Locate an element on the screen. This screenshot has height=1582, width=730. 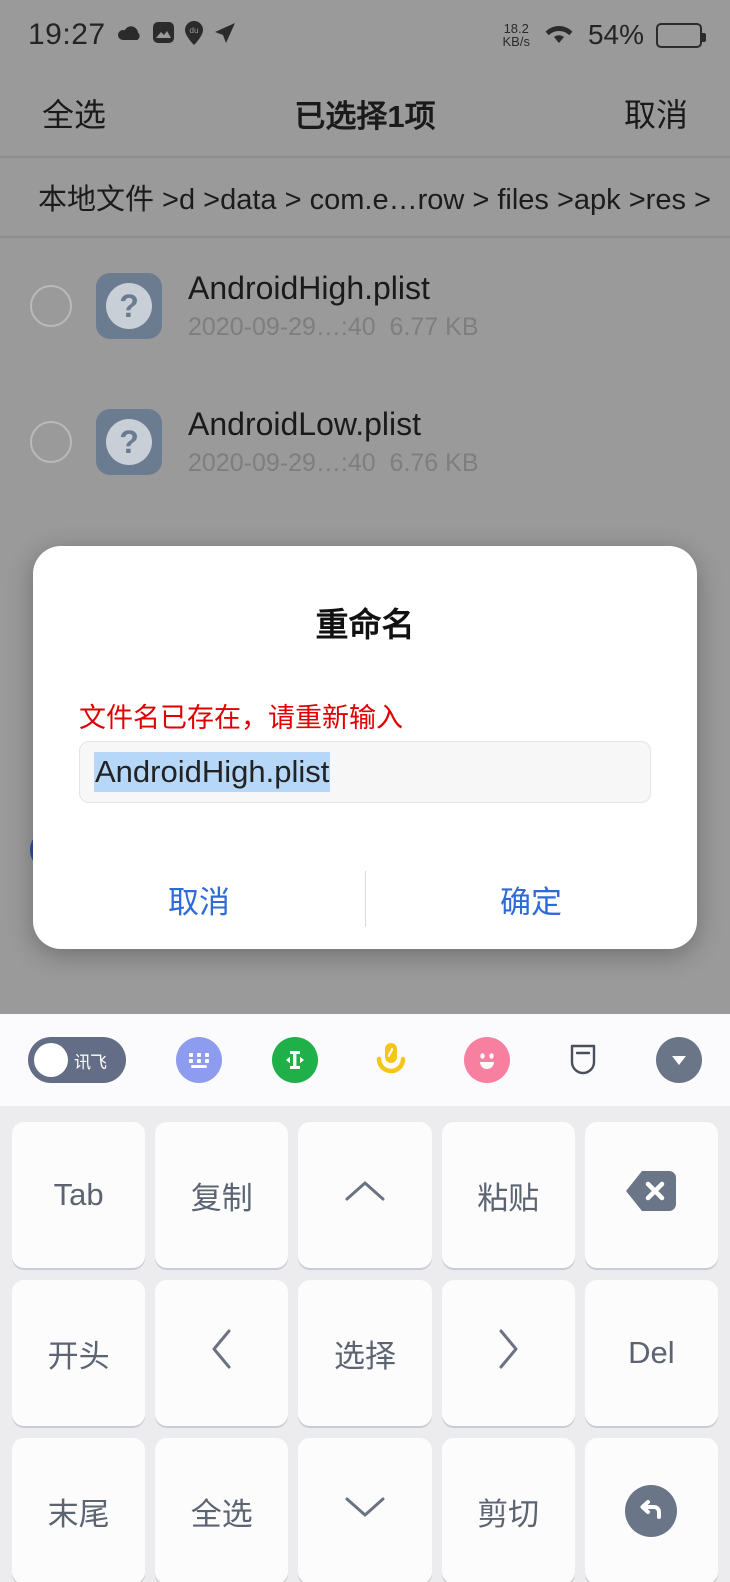
file-size: 6.77 KB is located at coordinates (434, 327).